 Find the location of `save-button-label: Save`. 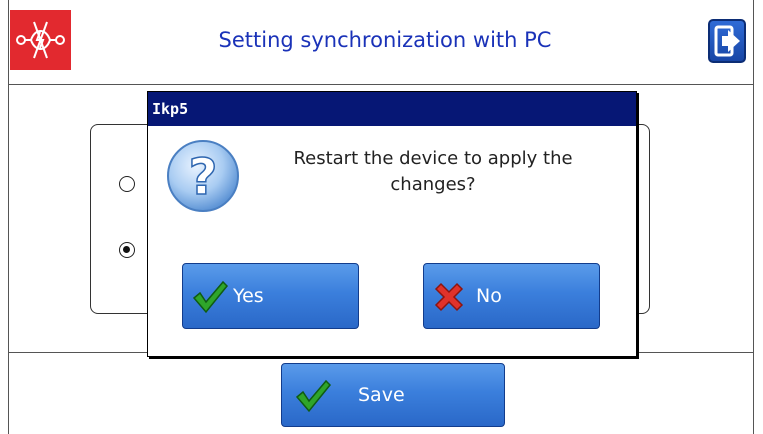

save-button-label: Save is located at coordinates (381, 395).